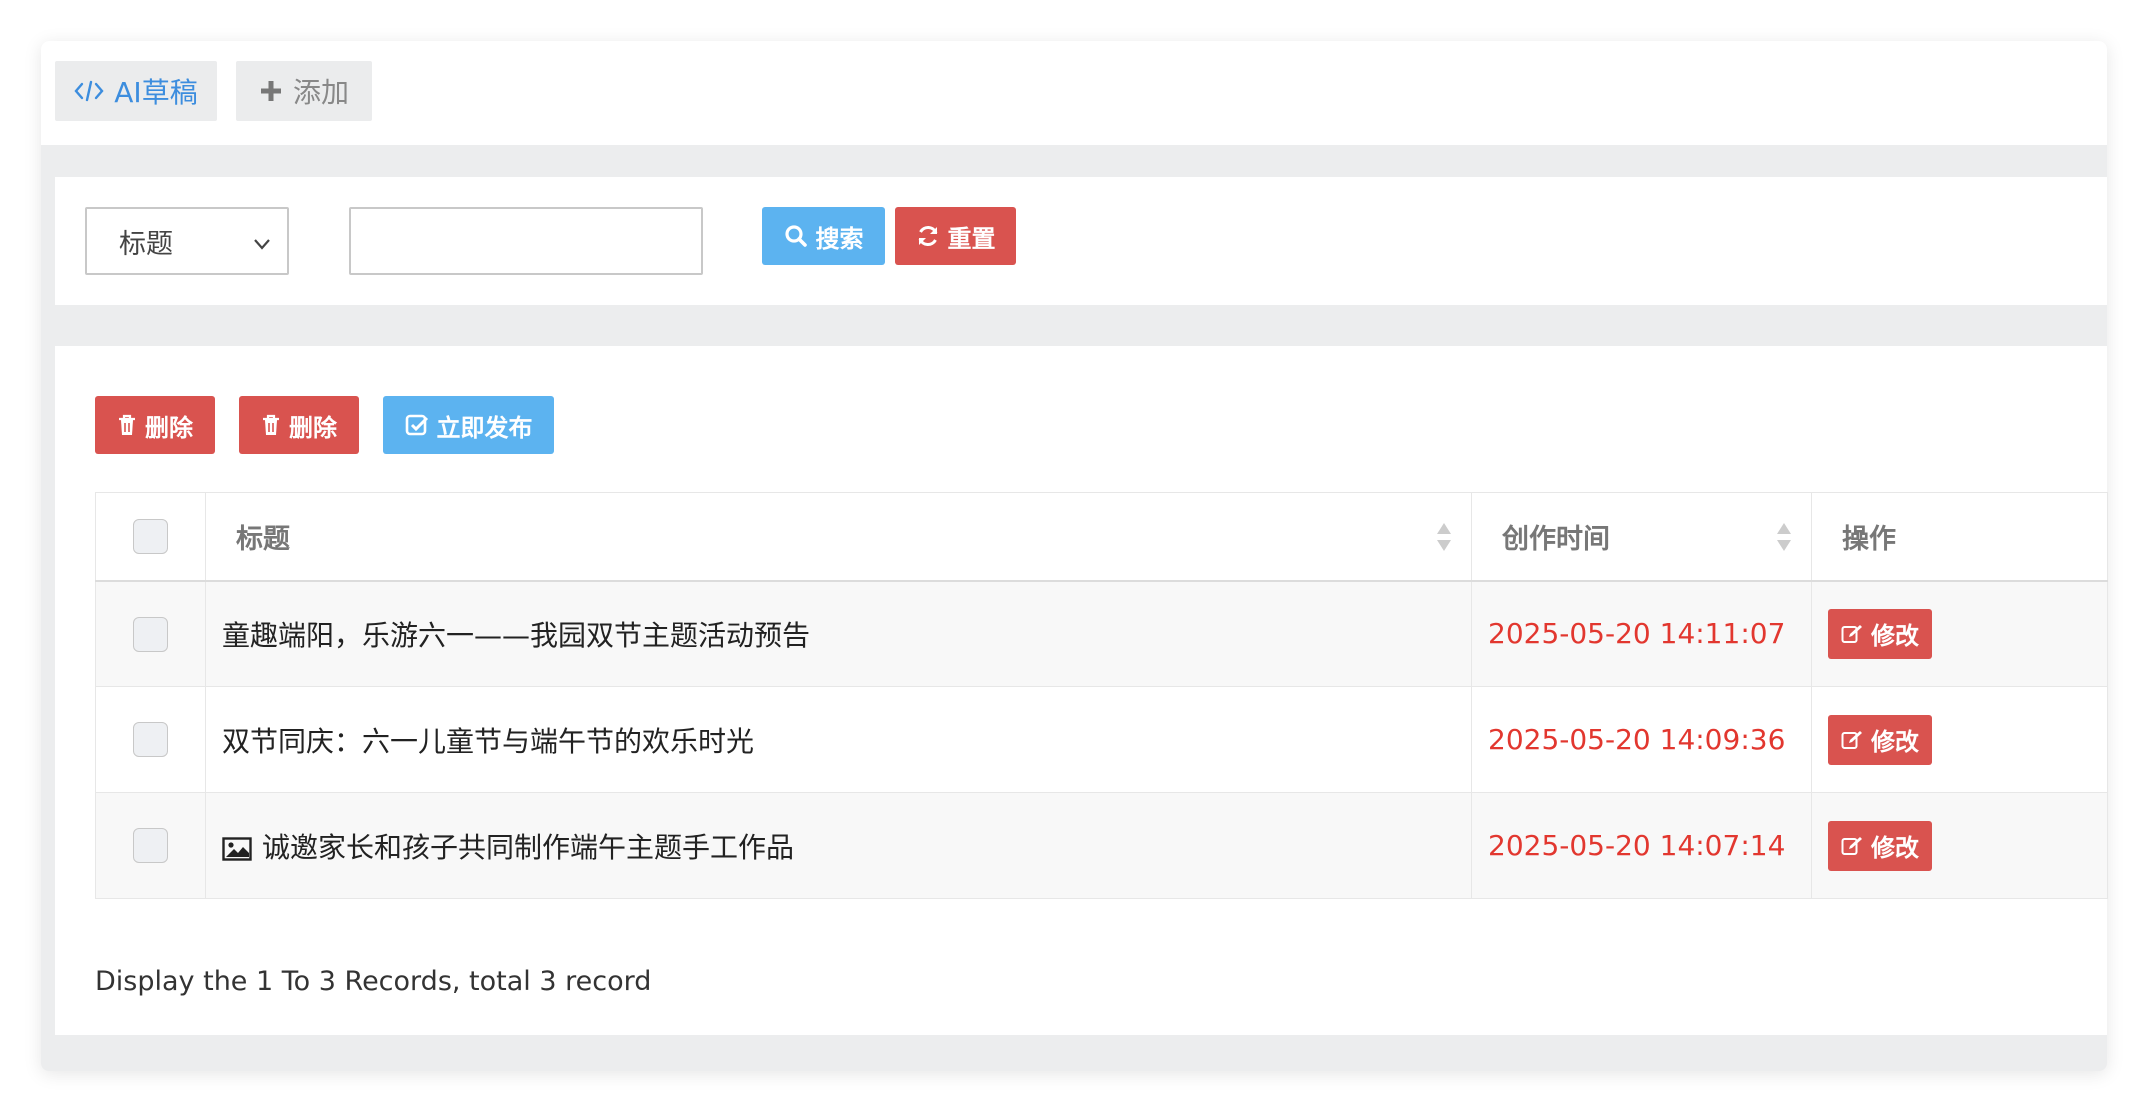  Describe the element at coordinates (971, 238) in the screenshot. I see `reset-label: 重置` at that location.